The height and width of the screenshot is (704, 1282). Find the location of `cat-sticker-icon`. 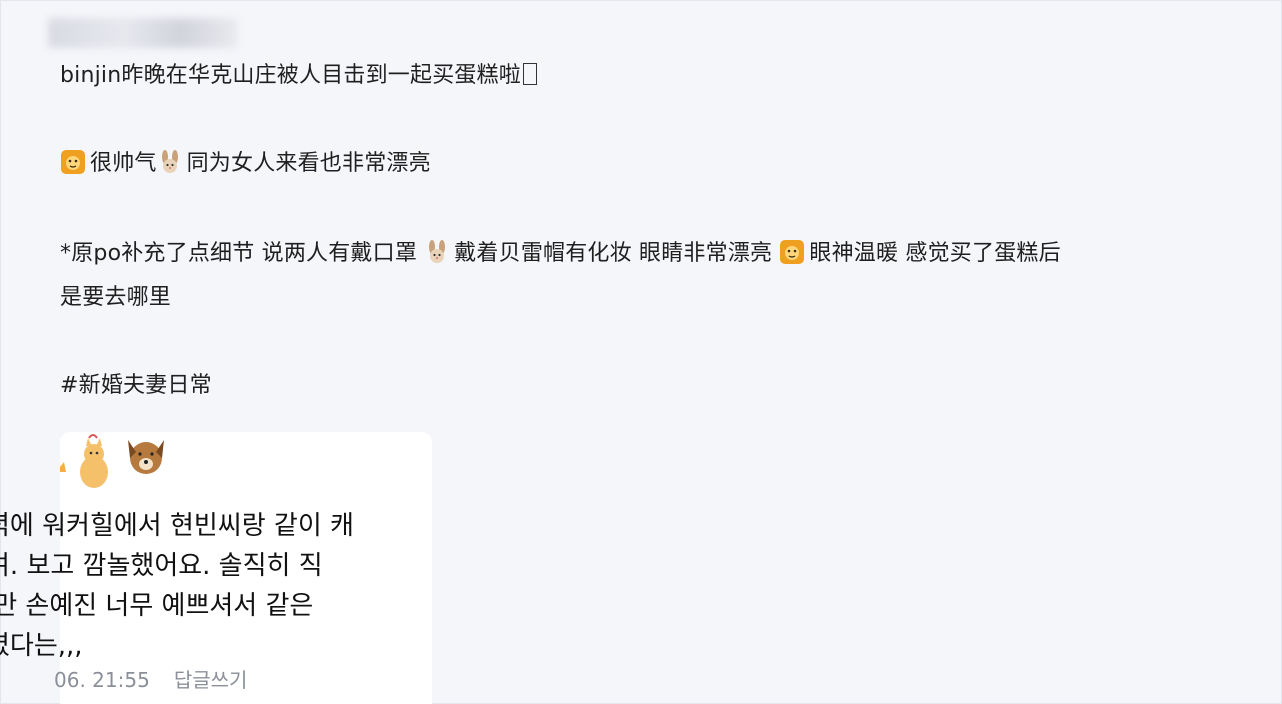

cat-sticker-icon is located at coordinates (84, 461).